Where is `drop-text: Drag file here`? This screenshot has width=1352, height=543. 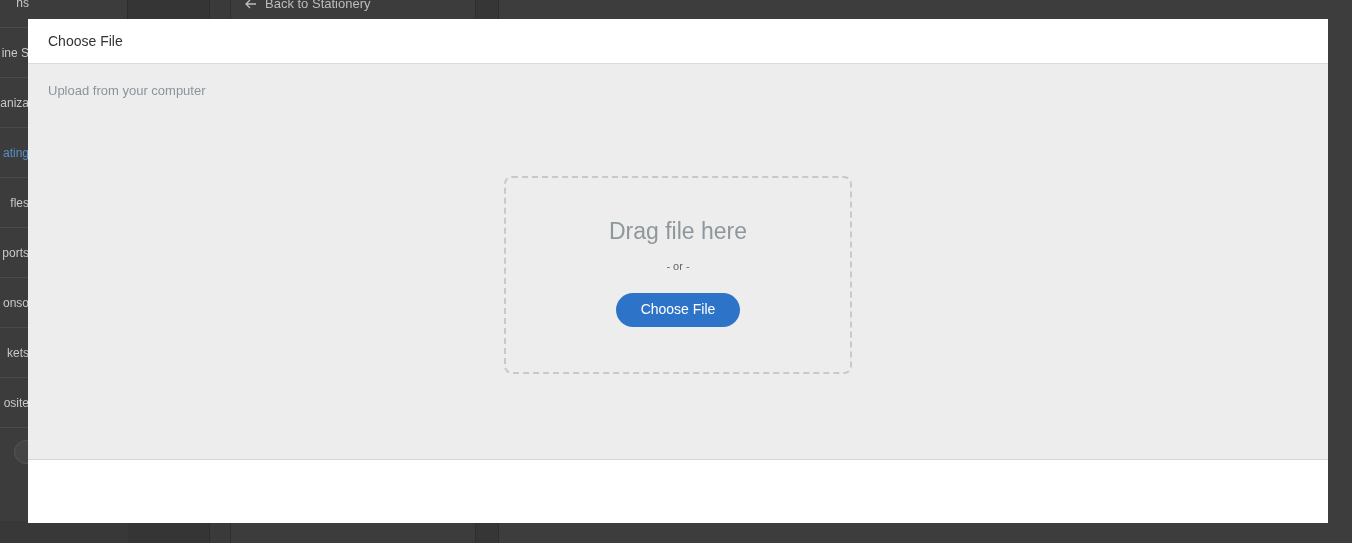
drop-text: Drag file here is located at coordinates (678, 231).